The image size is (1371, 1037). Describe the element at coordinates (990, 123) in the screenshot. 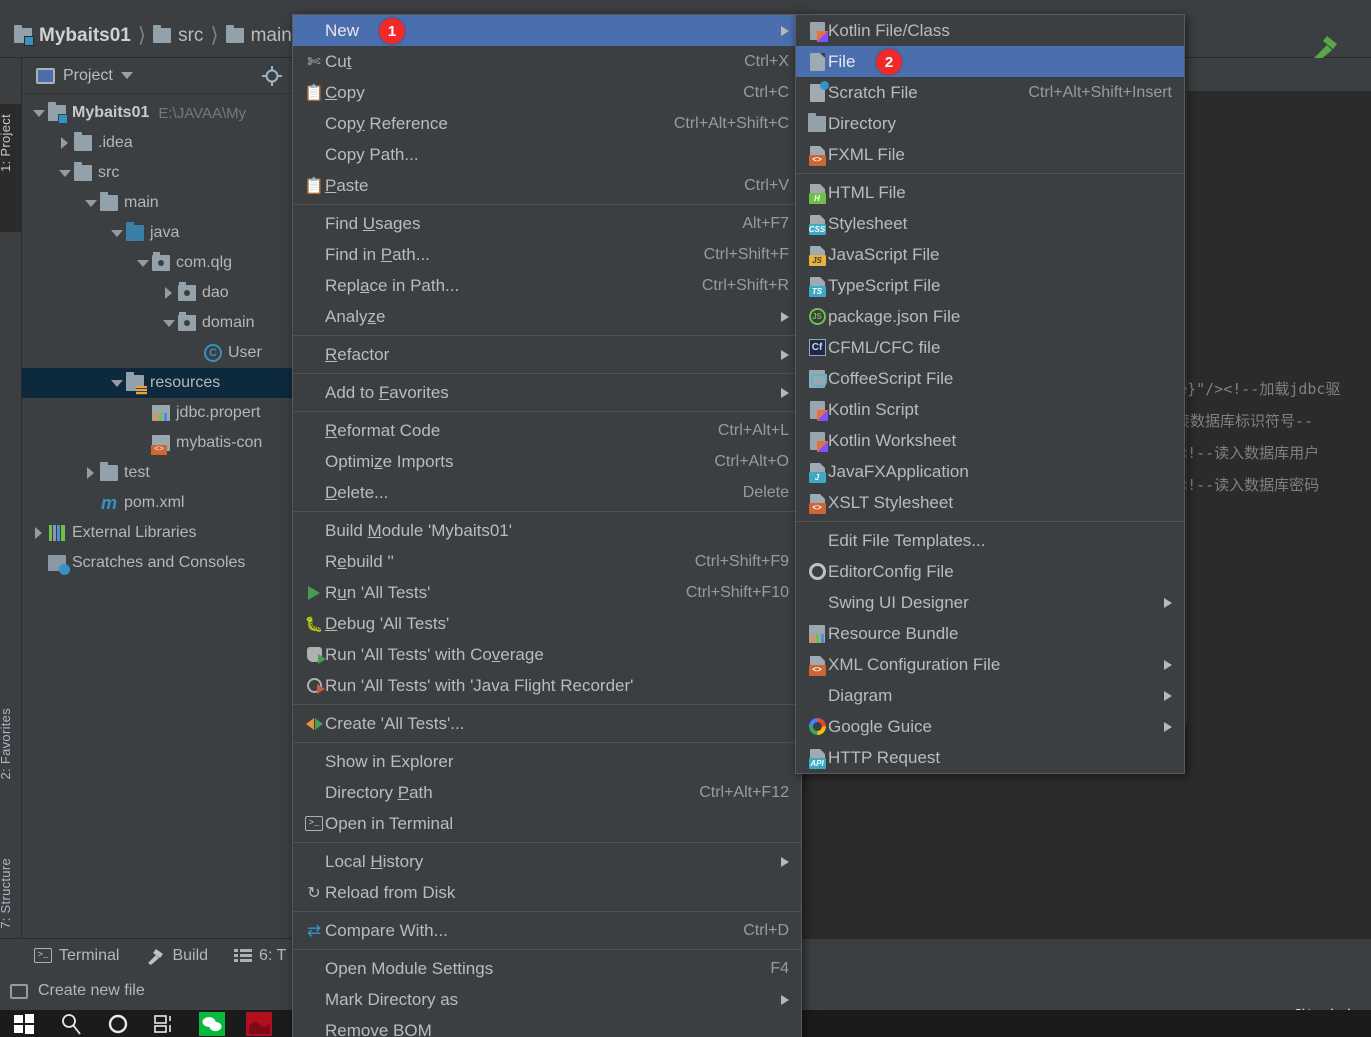

I see `menu-item-directory: Directory` at that location.